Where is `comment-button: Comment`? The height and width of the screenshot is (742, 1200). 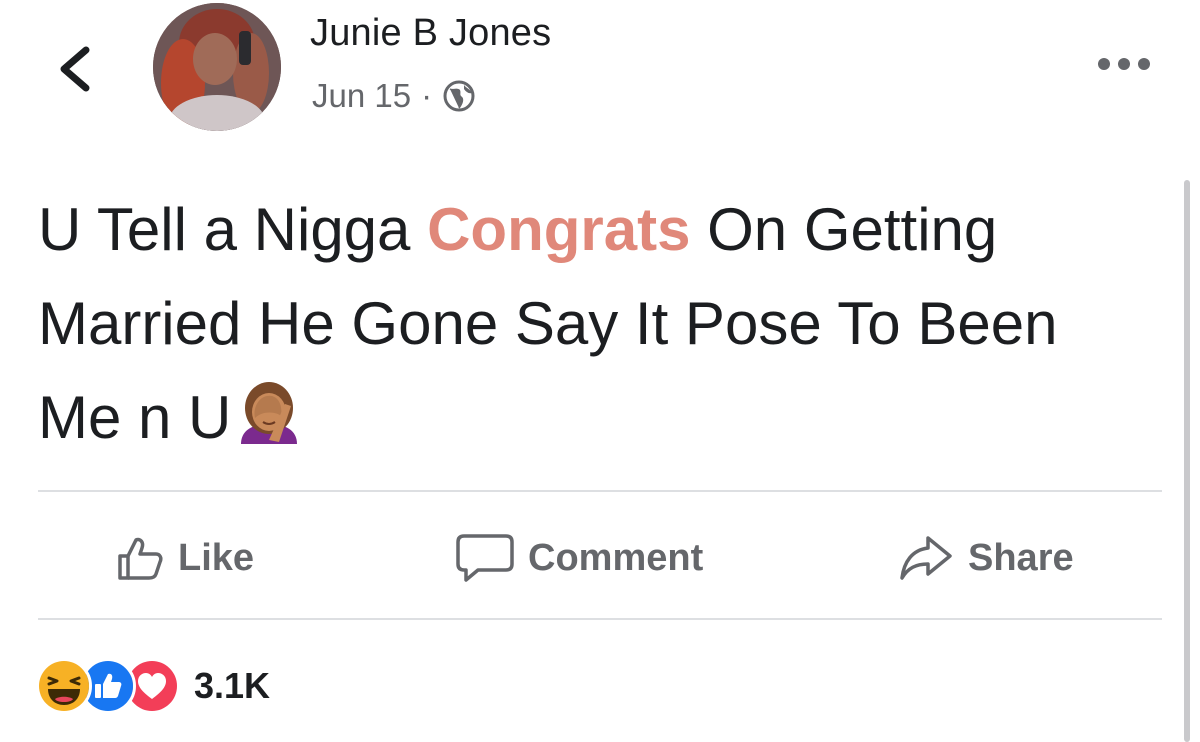 comment-button: Comment is located at coordinates (579, 558).